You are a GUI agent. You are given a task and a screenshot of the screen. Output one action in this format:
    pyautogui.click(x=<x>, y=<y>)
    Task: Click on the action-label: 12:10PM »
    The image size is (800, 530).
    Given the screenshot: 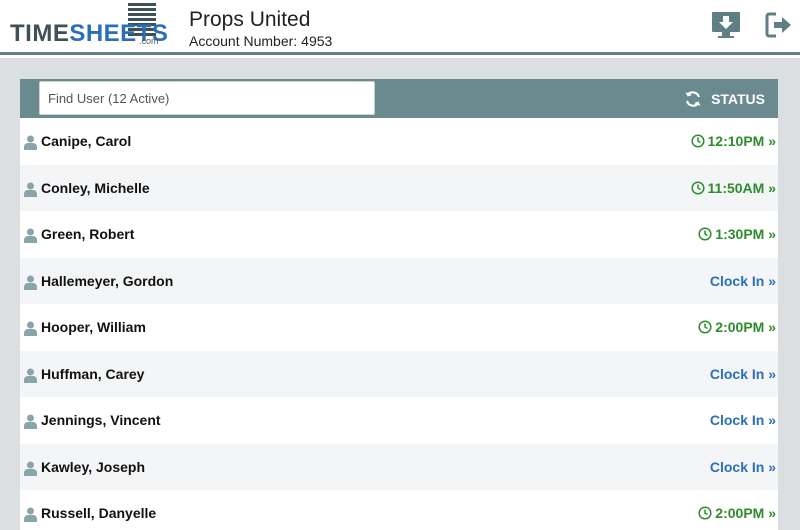 What is the action you would take?
    pyautogui.click(x=741, y=141)
    